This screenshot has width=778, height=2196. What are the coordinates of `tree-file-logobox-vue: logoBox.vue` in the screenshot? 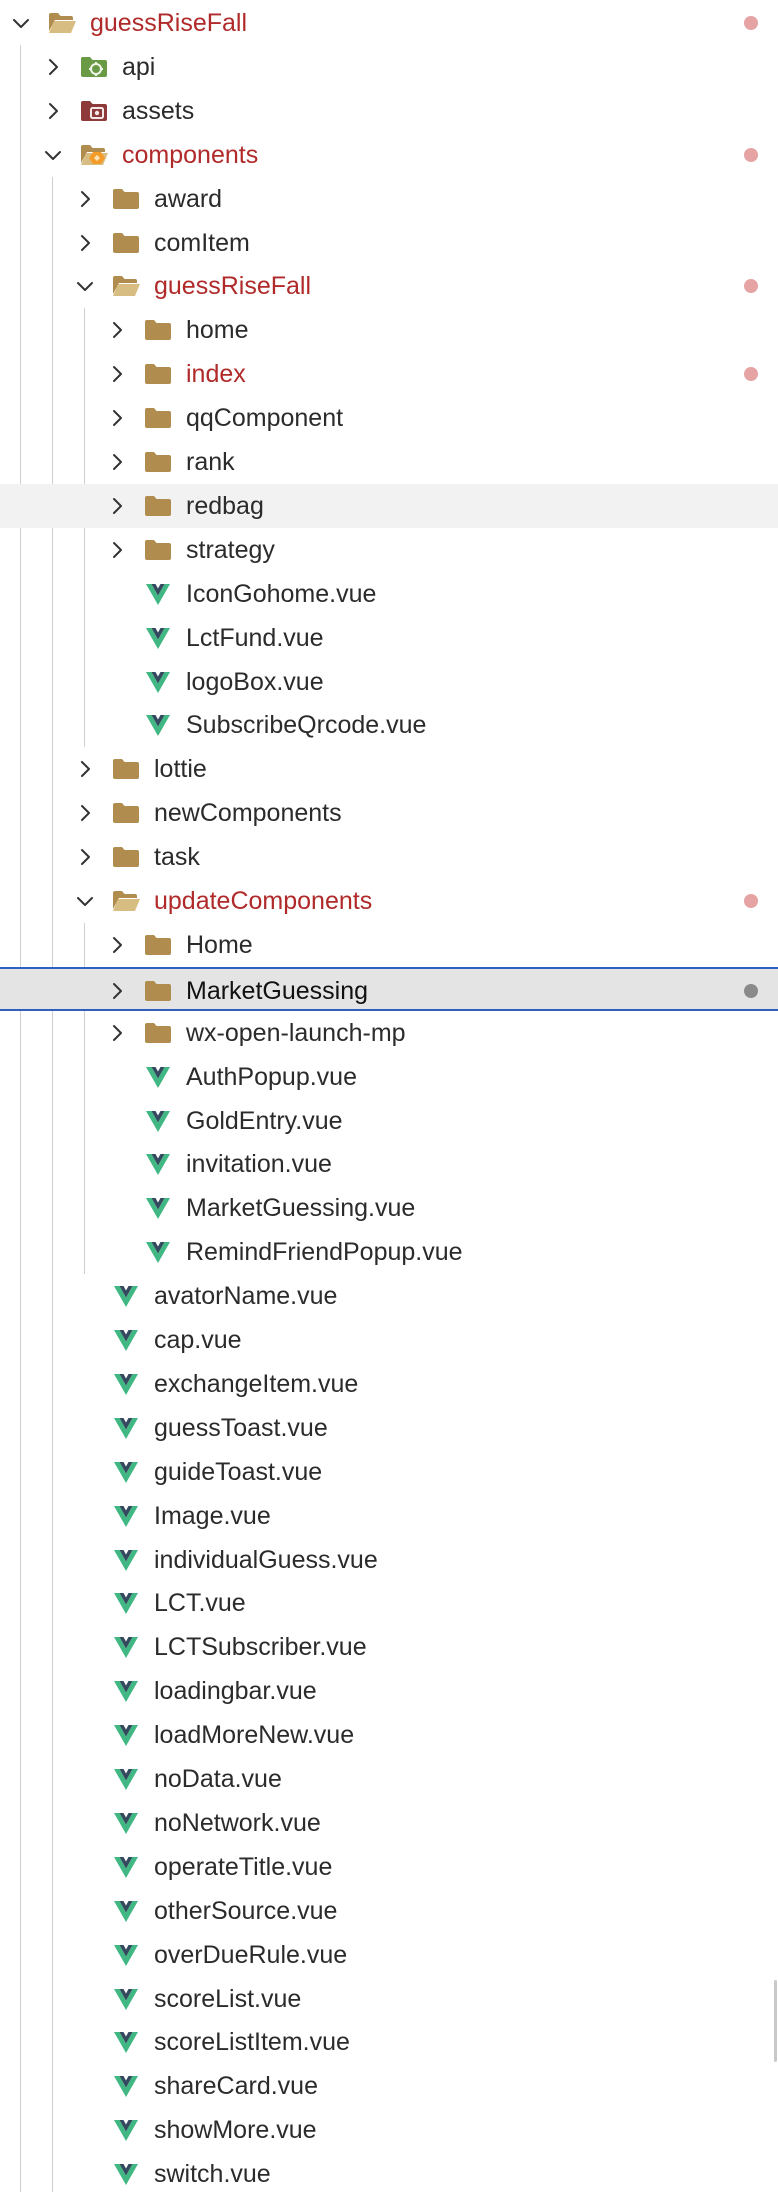 It's located at (389, 682).